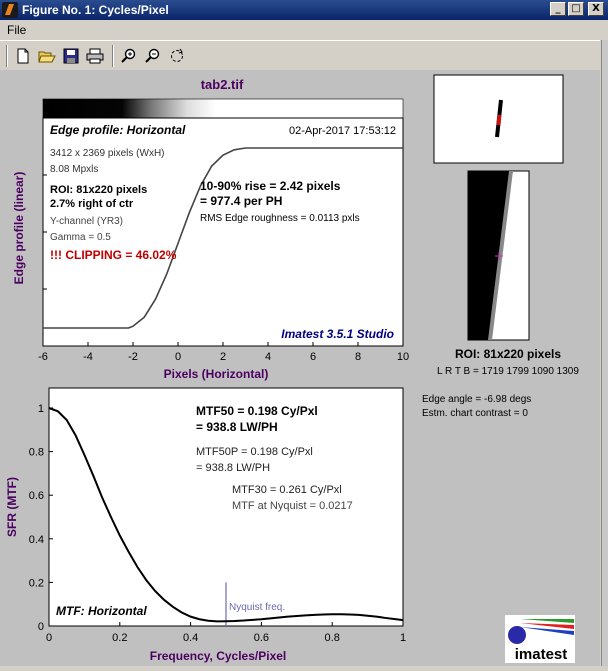 This screenshot has height=671, width=608. Describe the element at coordinates (36, 583) in the screenshot. I see `mtf-y-tick-label: 0.2` at that location.